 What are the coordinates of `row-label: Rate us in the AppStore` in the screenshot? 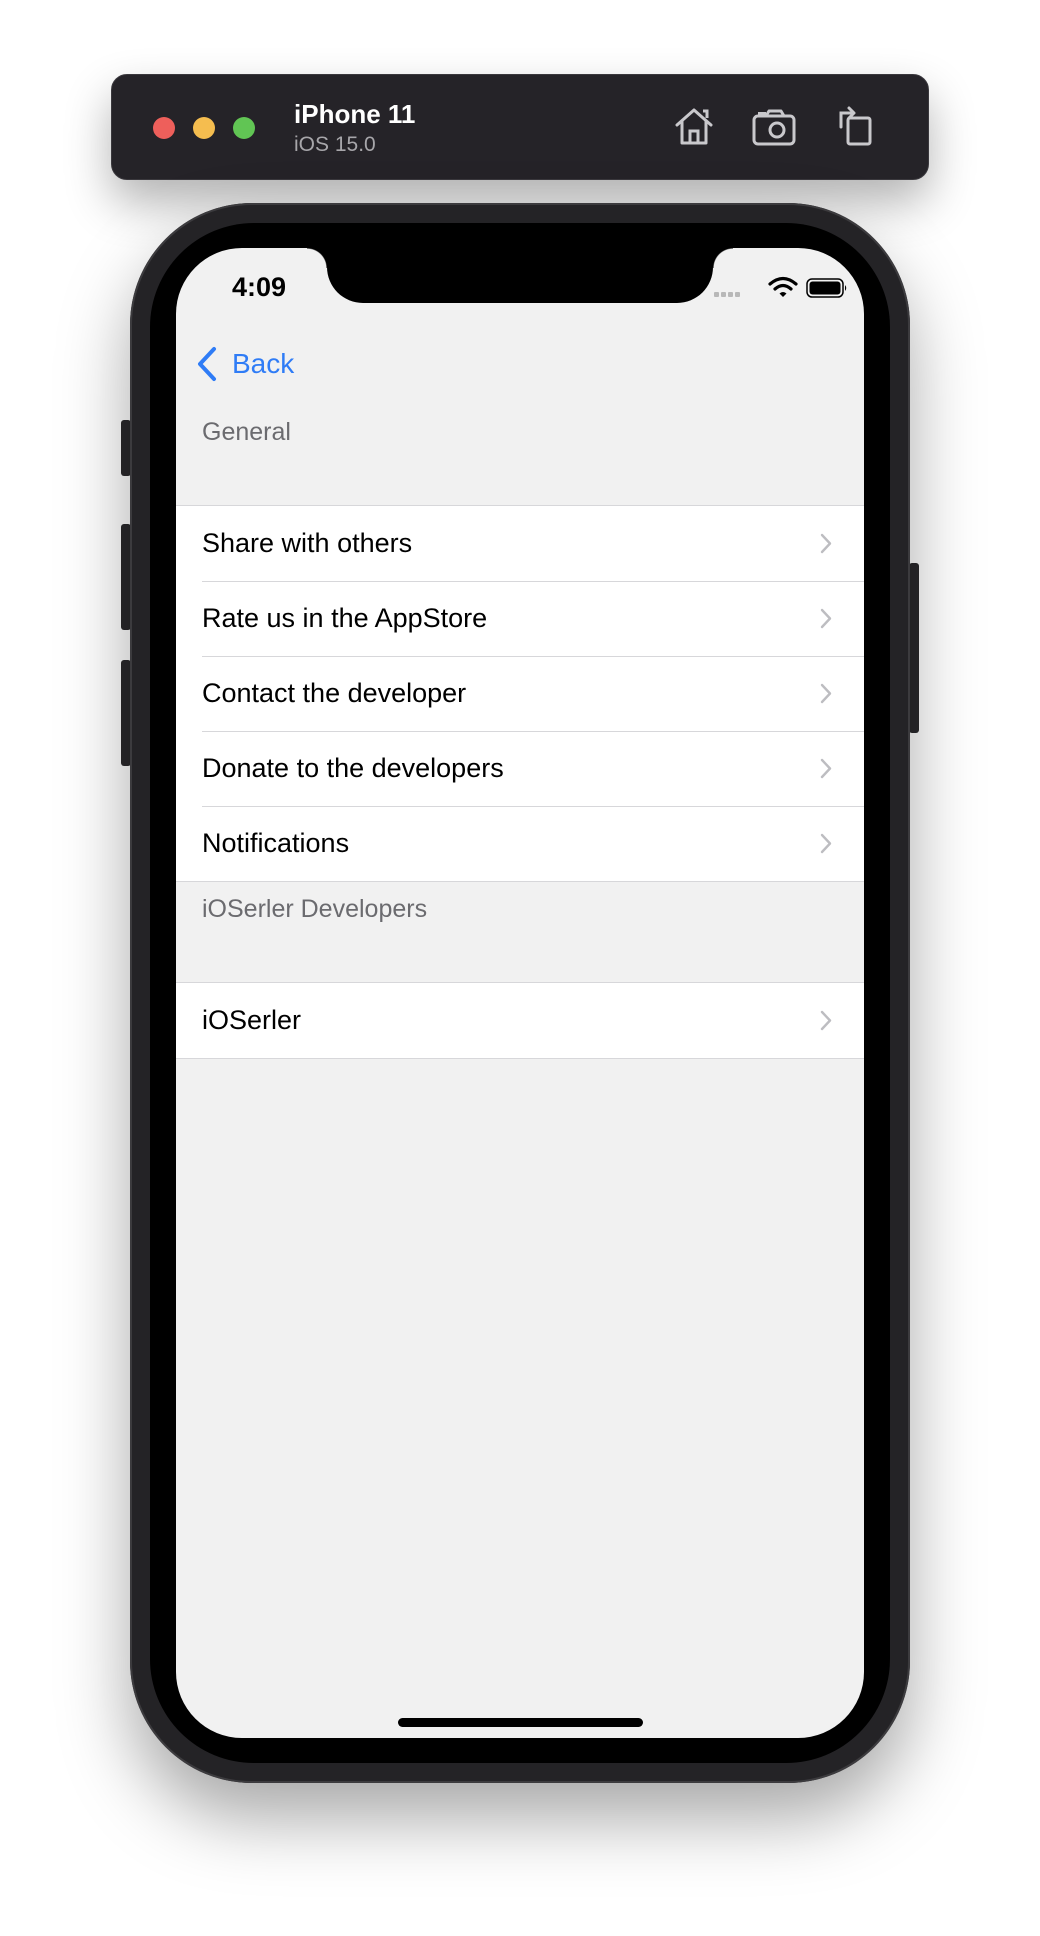 It's located at (345, 618).